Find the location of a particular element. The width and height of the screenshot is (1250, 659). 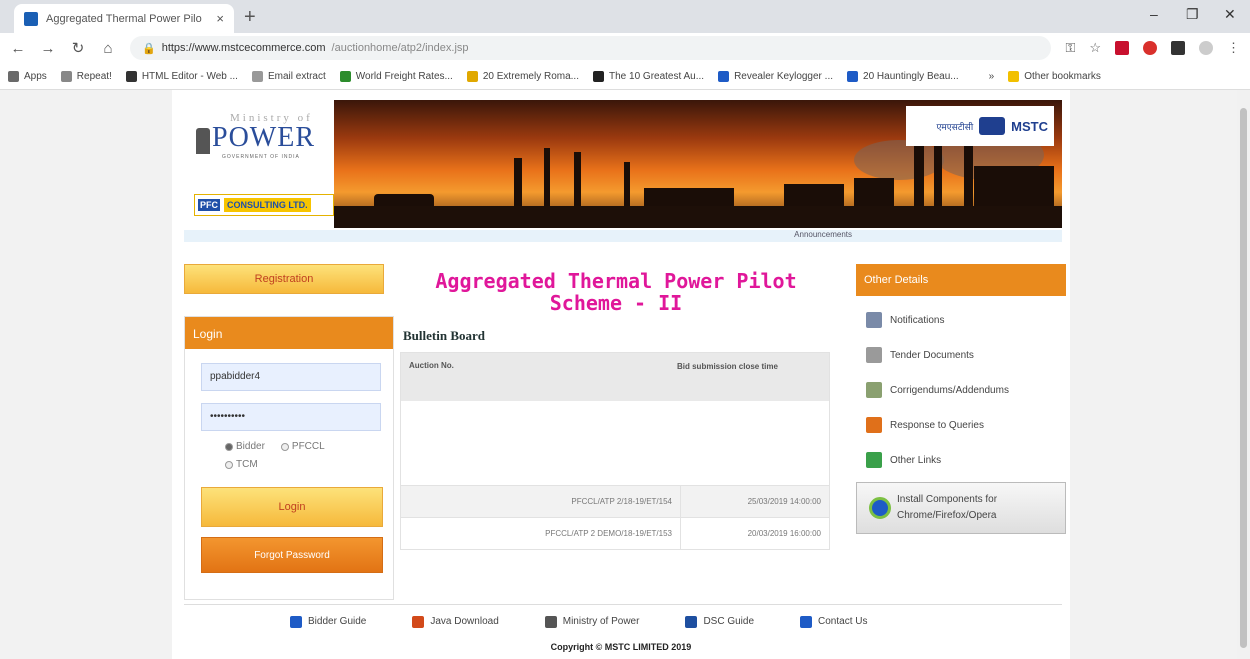

new-tab-button: + is located at coordinates (250, 17).